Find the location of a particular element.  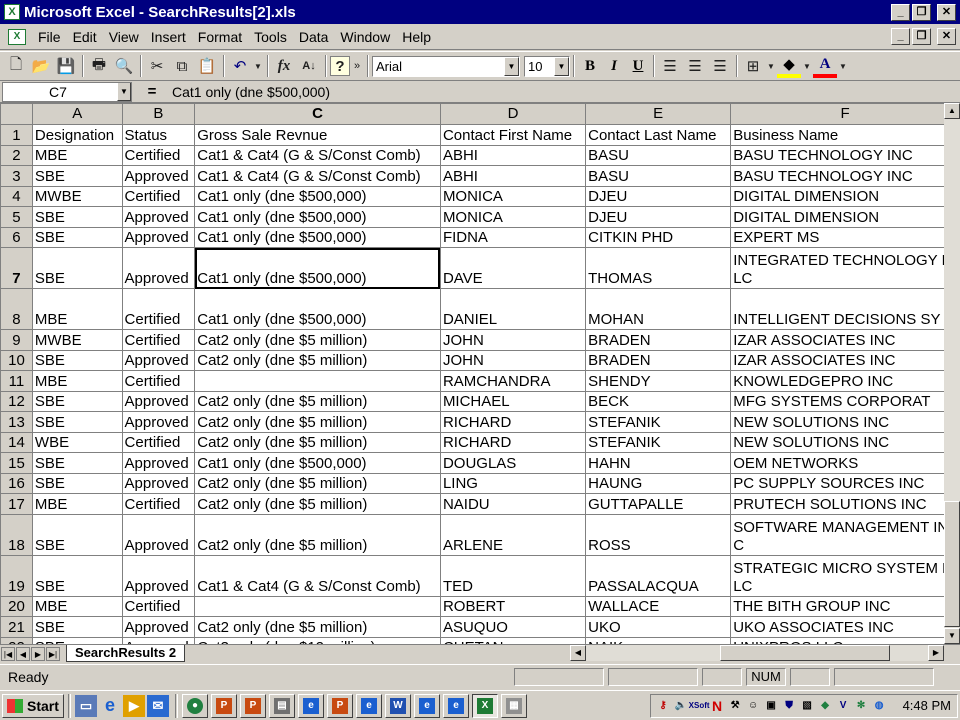

new-icon: 🗋 is located at coordinates (16, 66).